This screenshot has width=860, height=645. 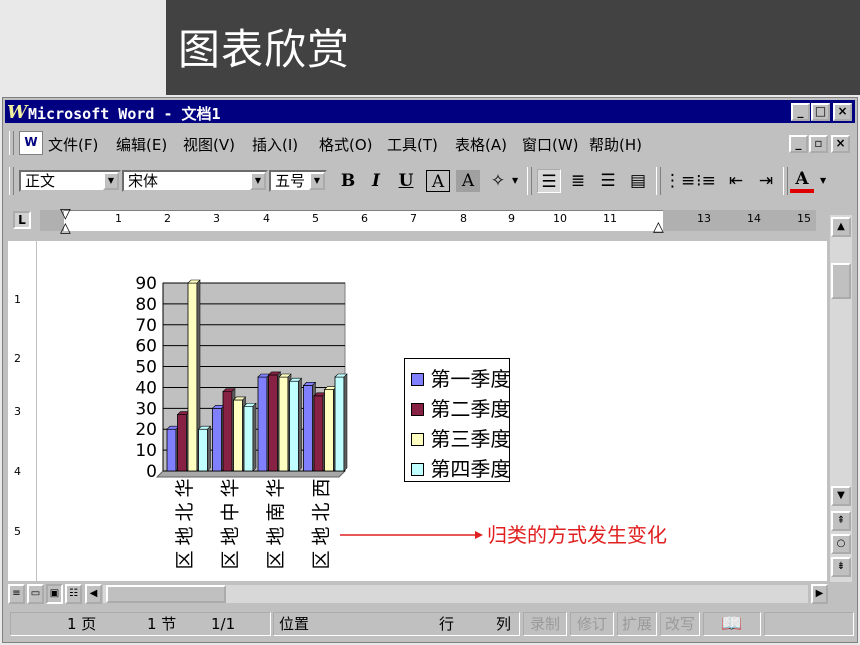 What do you see at coordinates (146, 326) in the screenshot?
I see `y-tick-label: 70` at bounding box center [146, 326].